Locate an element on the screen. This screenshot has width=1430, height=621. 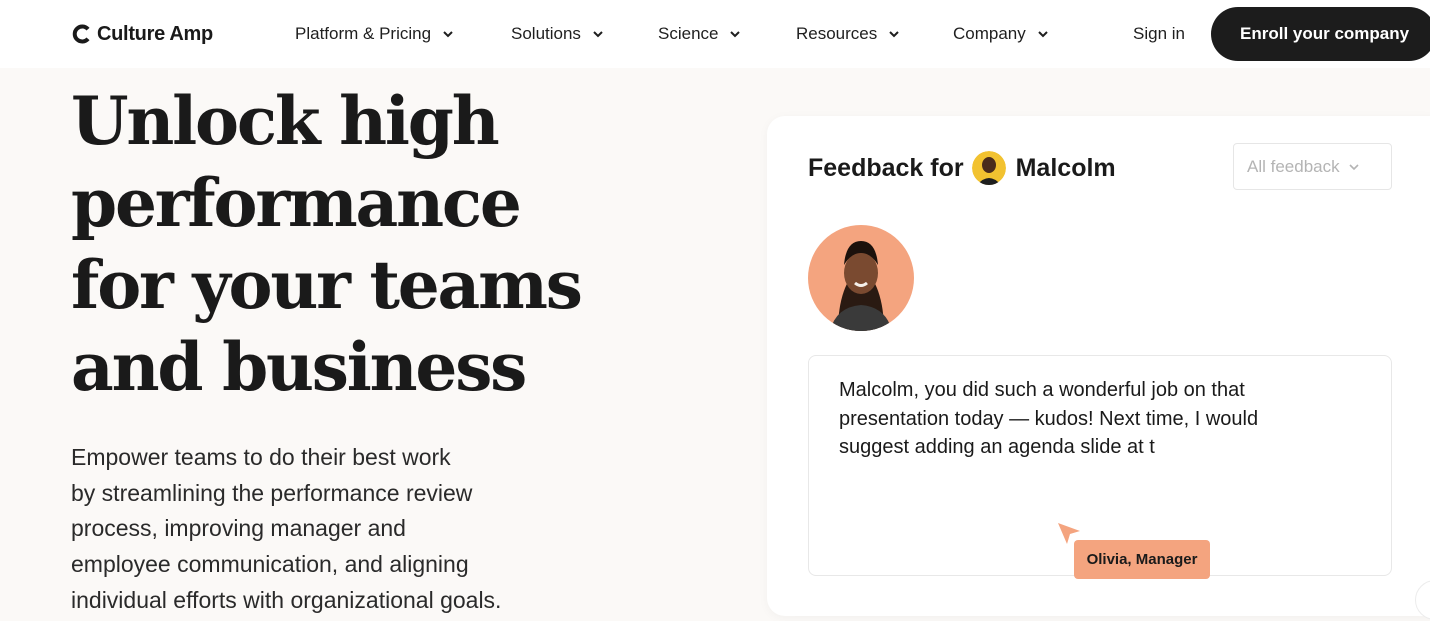
brand-name: Culture Amp is located at coordinates (155, 33).